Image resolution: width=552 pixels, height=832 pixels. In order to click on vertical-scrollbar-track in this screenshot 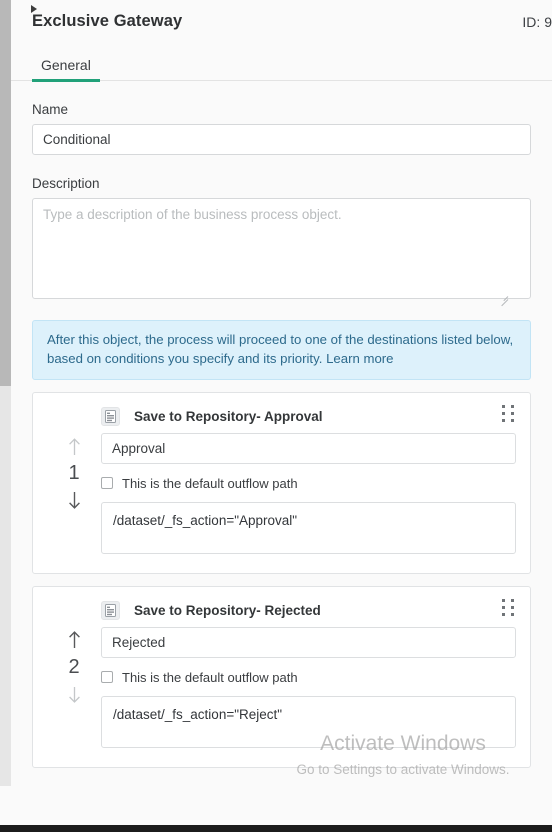, I will do `click(5, 413)`.